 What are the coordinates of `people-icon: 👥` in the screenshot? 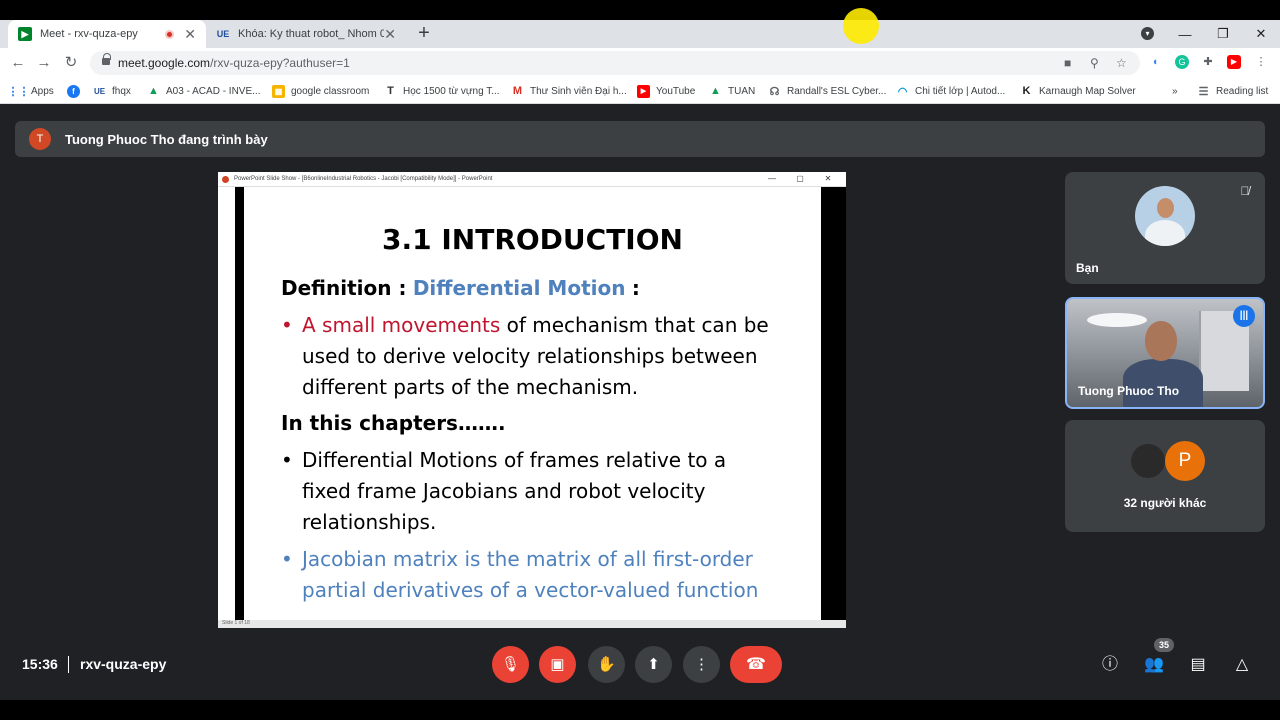 It's located at (1154, 665).